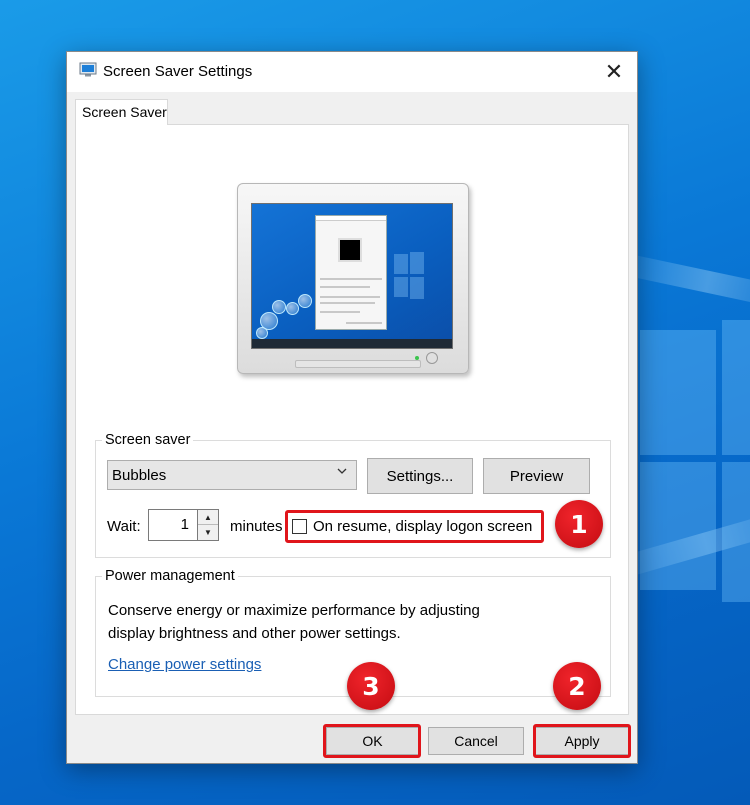  I want to click on close-button: ✕, so click(614, 72).